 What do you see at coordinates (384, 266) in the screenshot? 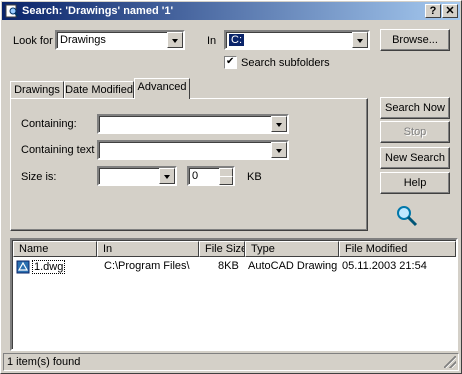
I see `row-modified: 05.11.2003 21:54` at bounding box center [384, 266].